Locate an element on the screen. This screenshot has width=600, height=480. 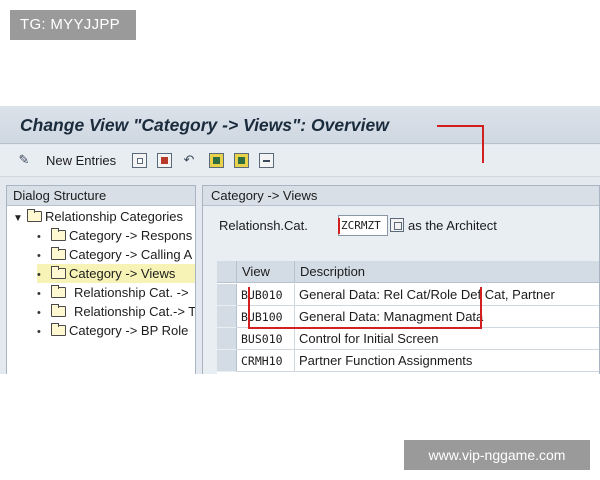
tree-item-selected: • Category -> Views is located at coordinates (116, 273).